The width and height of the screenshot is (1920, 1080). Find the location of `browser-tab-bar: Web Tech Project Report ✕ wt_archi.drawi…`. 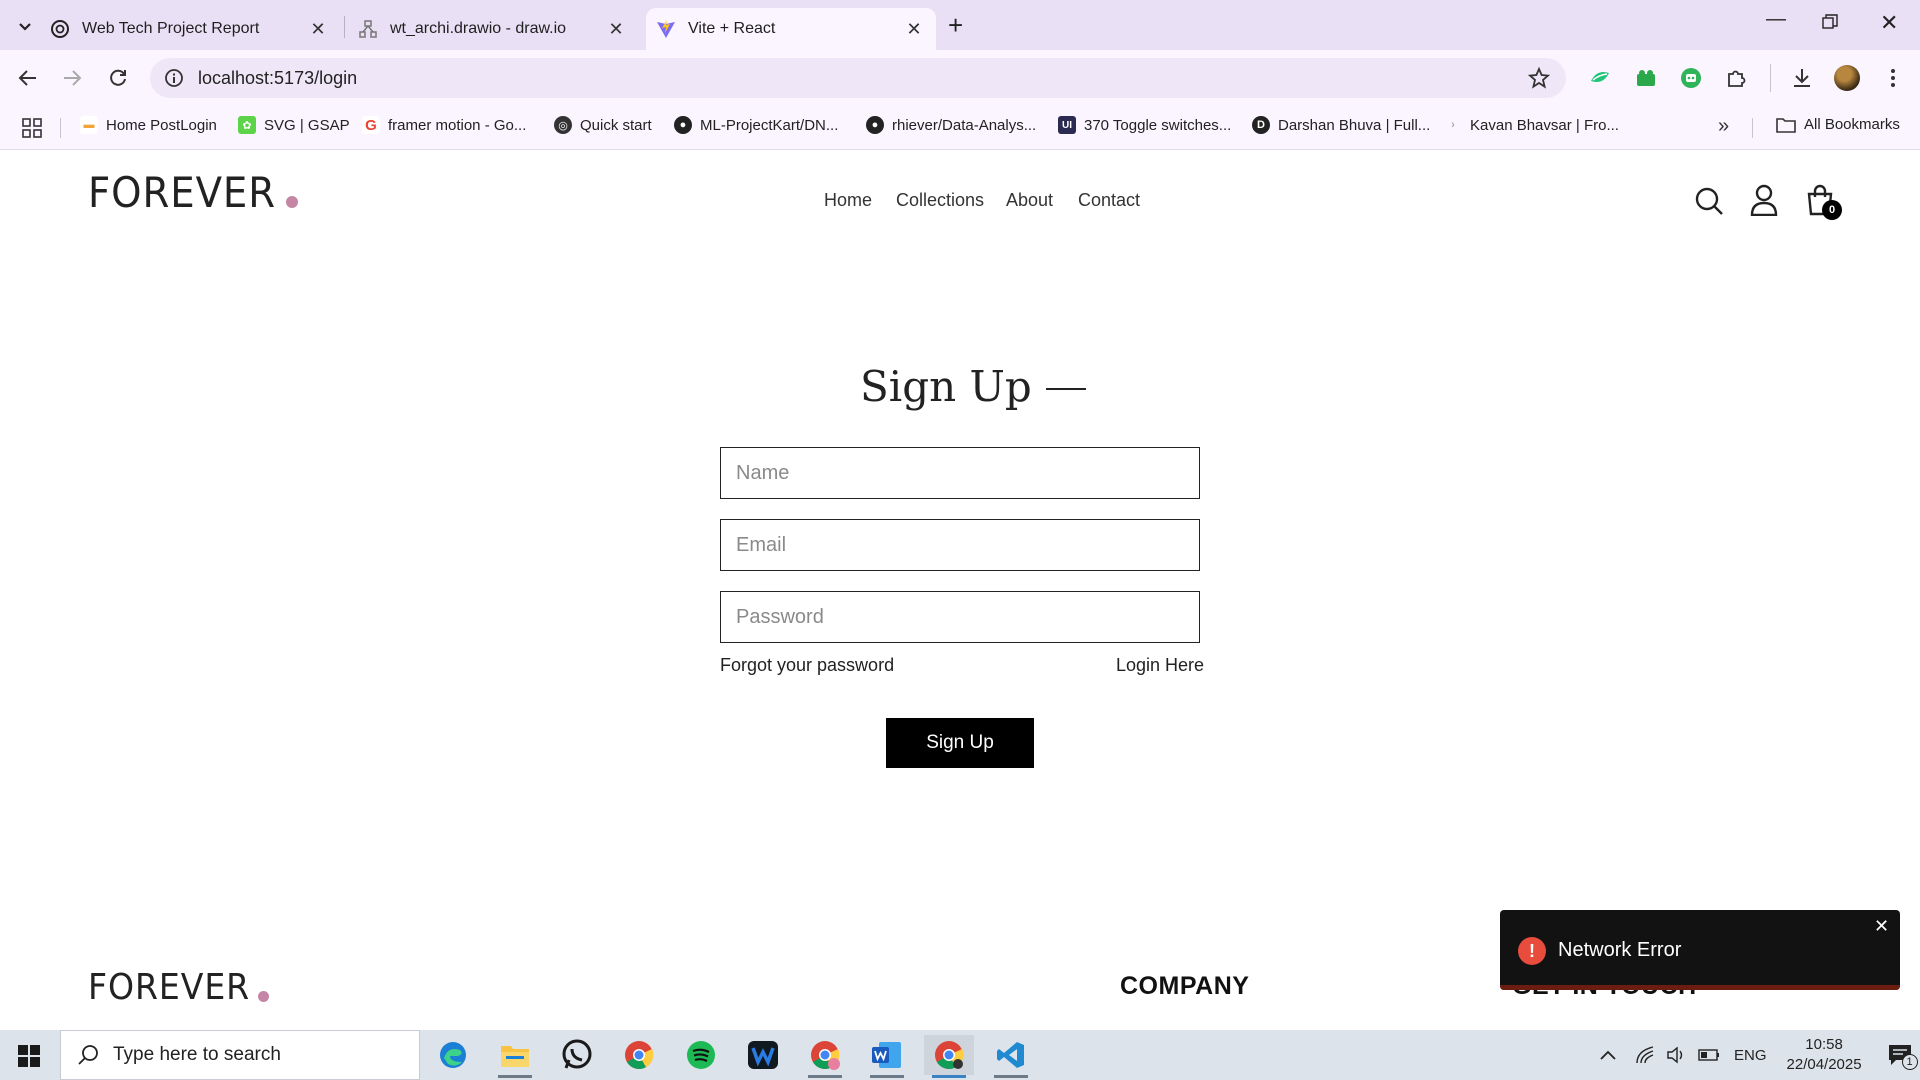

browser-tab-bar: Web Tech Project Report ✕ wt_archi.drawi… is located at coordinates (960, 25).